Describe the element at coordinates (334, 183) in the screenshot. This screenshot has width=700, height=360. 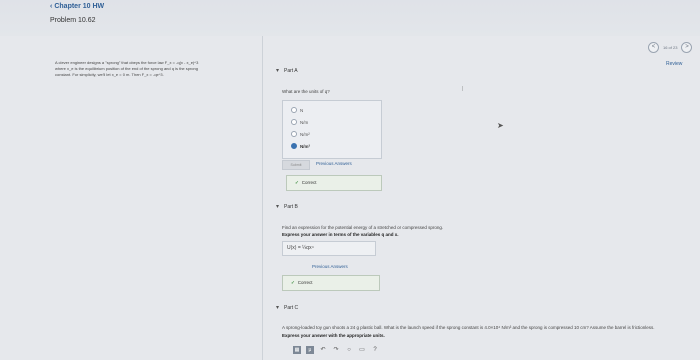
I see `part-a-status: ✓ Correct` at that location.